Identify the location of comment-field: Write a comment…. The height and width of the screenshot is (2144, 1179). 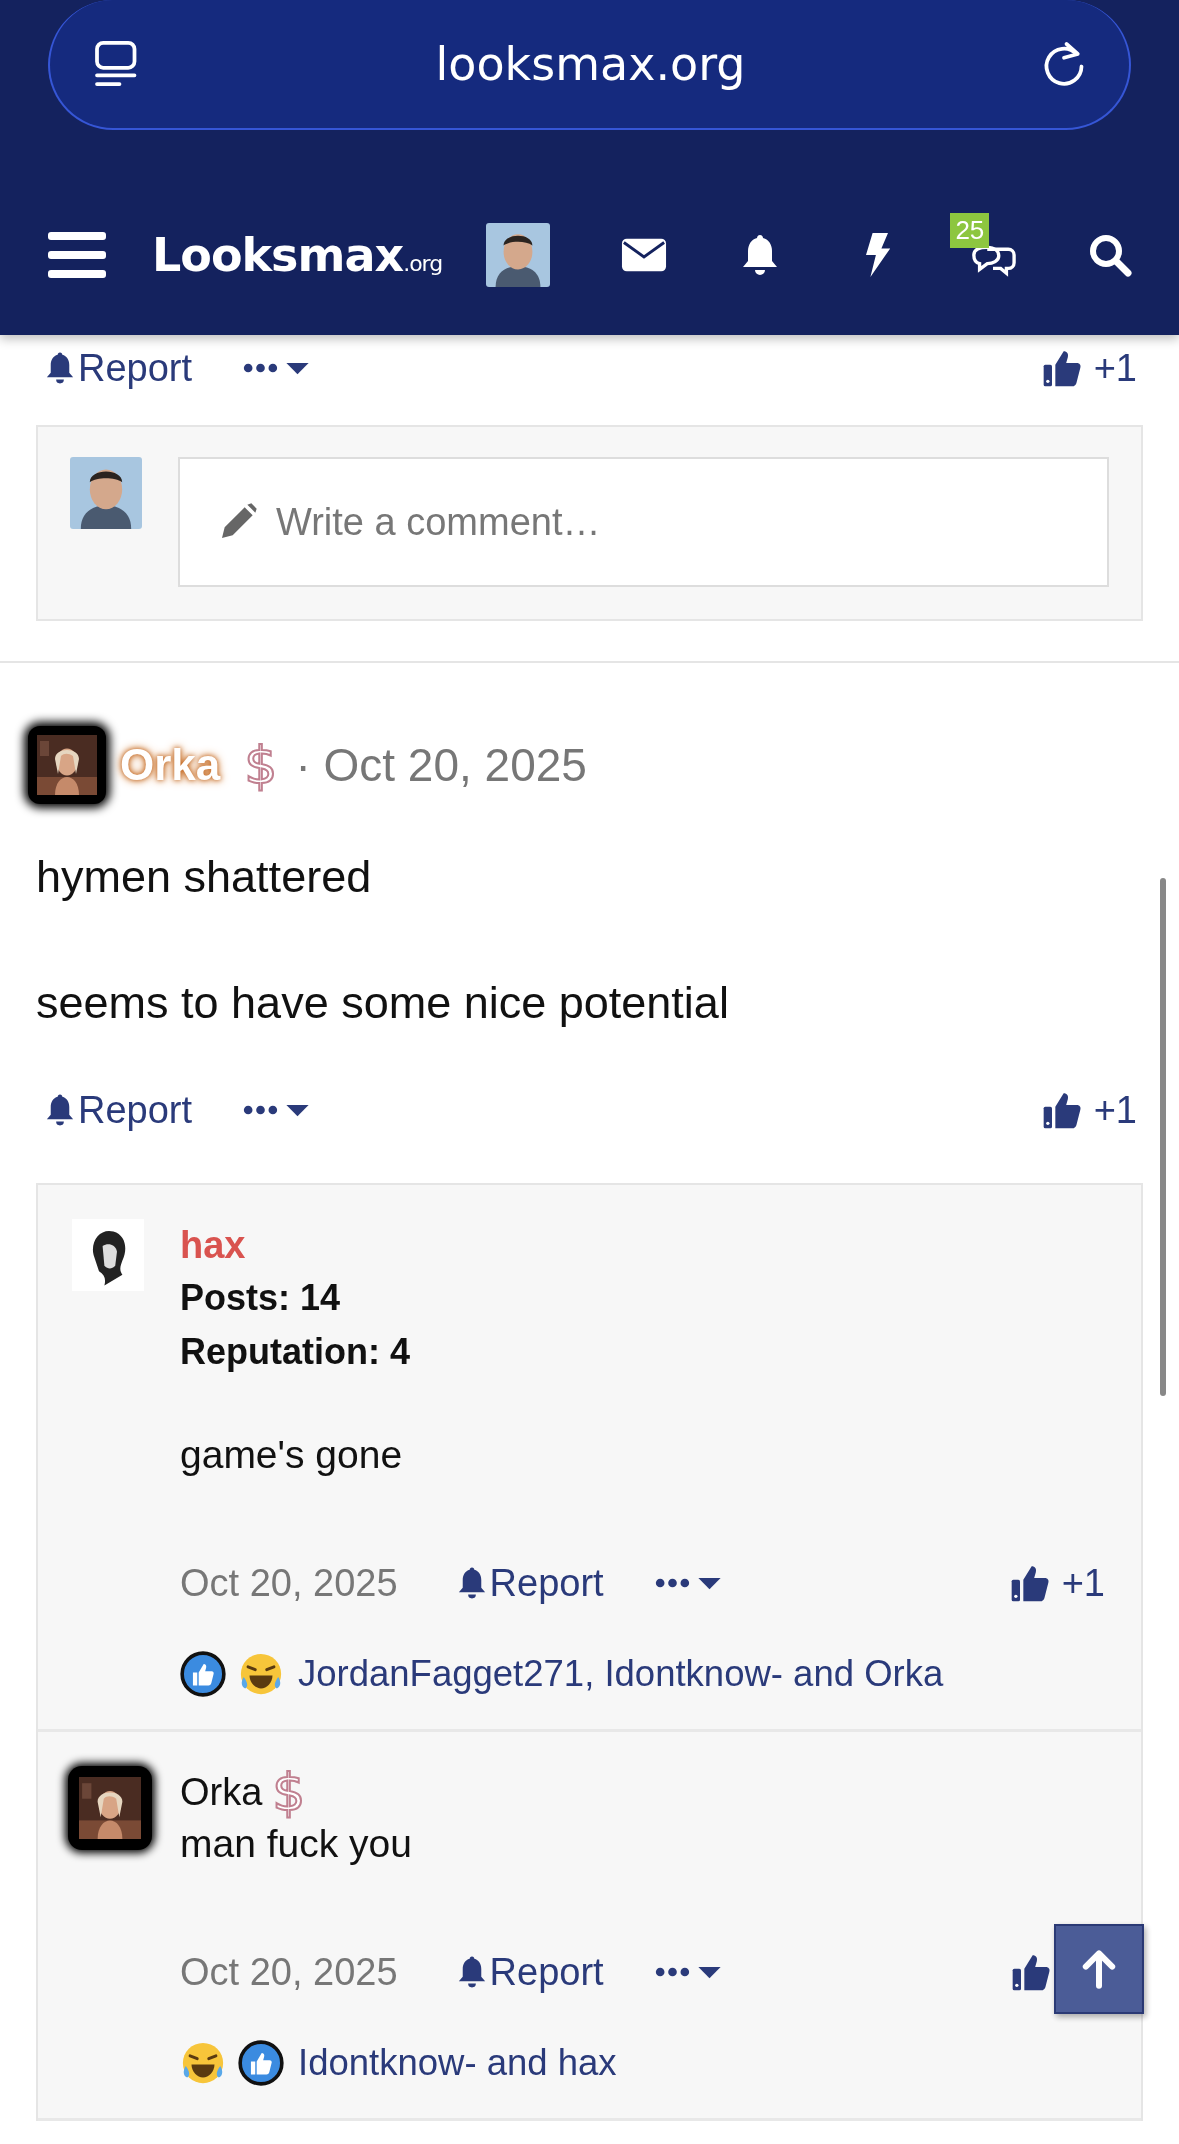
(643, 522).